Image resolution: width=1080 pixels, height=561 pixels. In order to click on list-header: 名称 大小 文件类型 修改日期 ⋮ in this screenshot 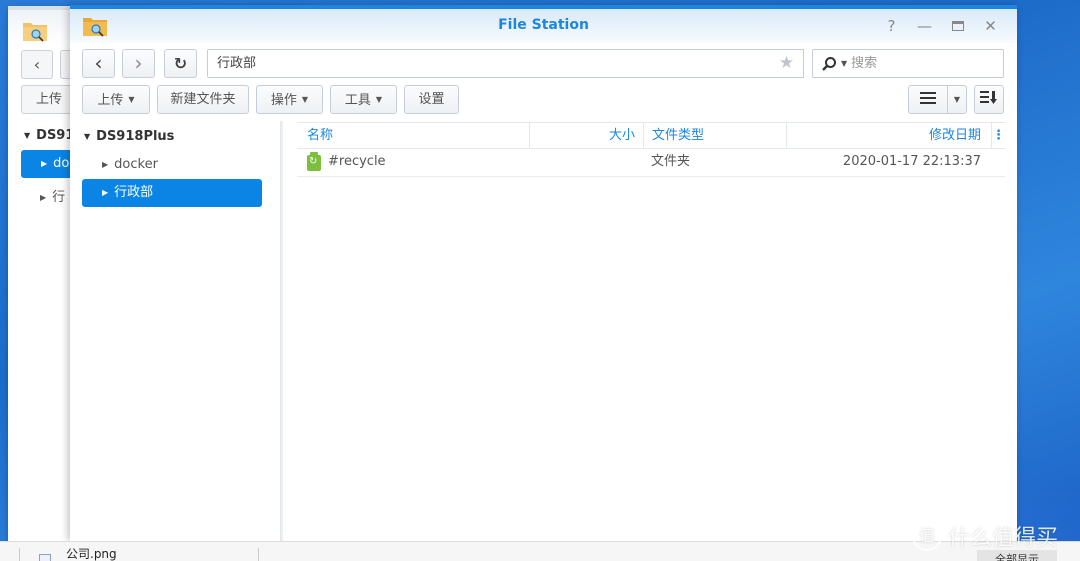, I will do `click(651, 135)`.